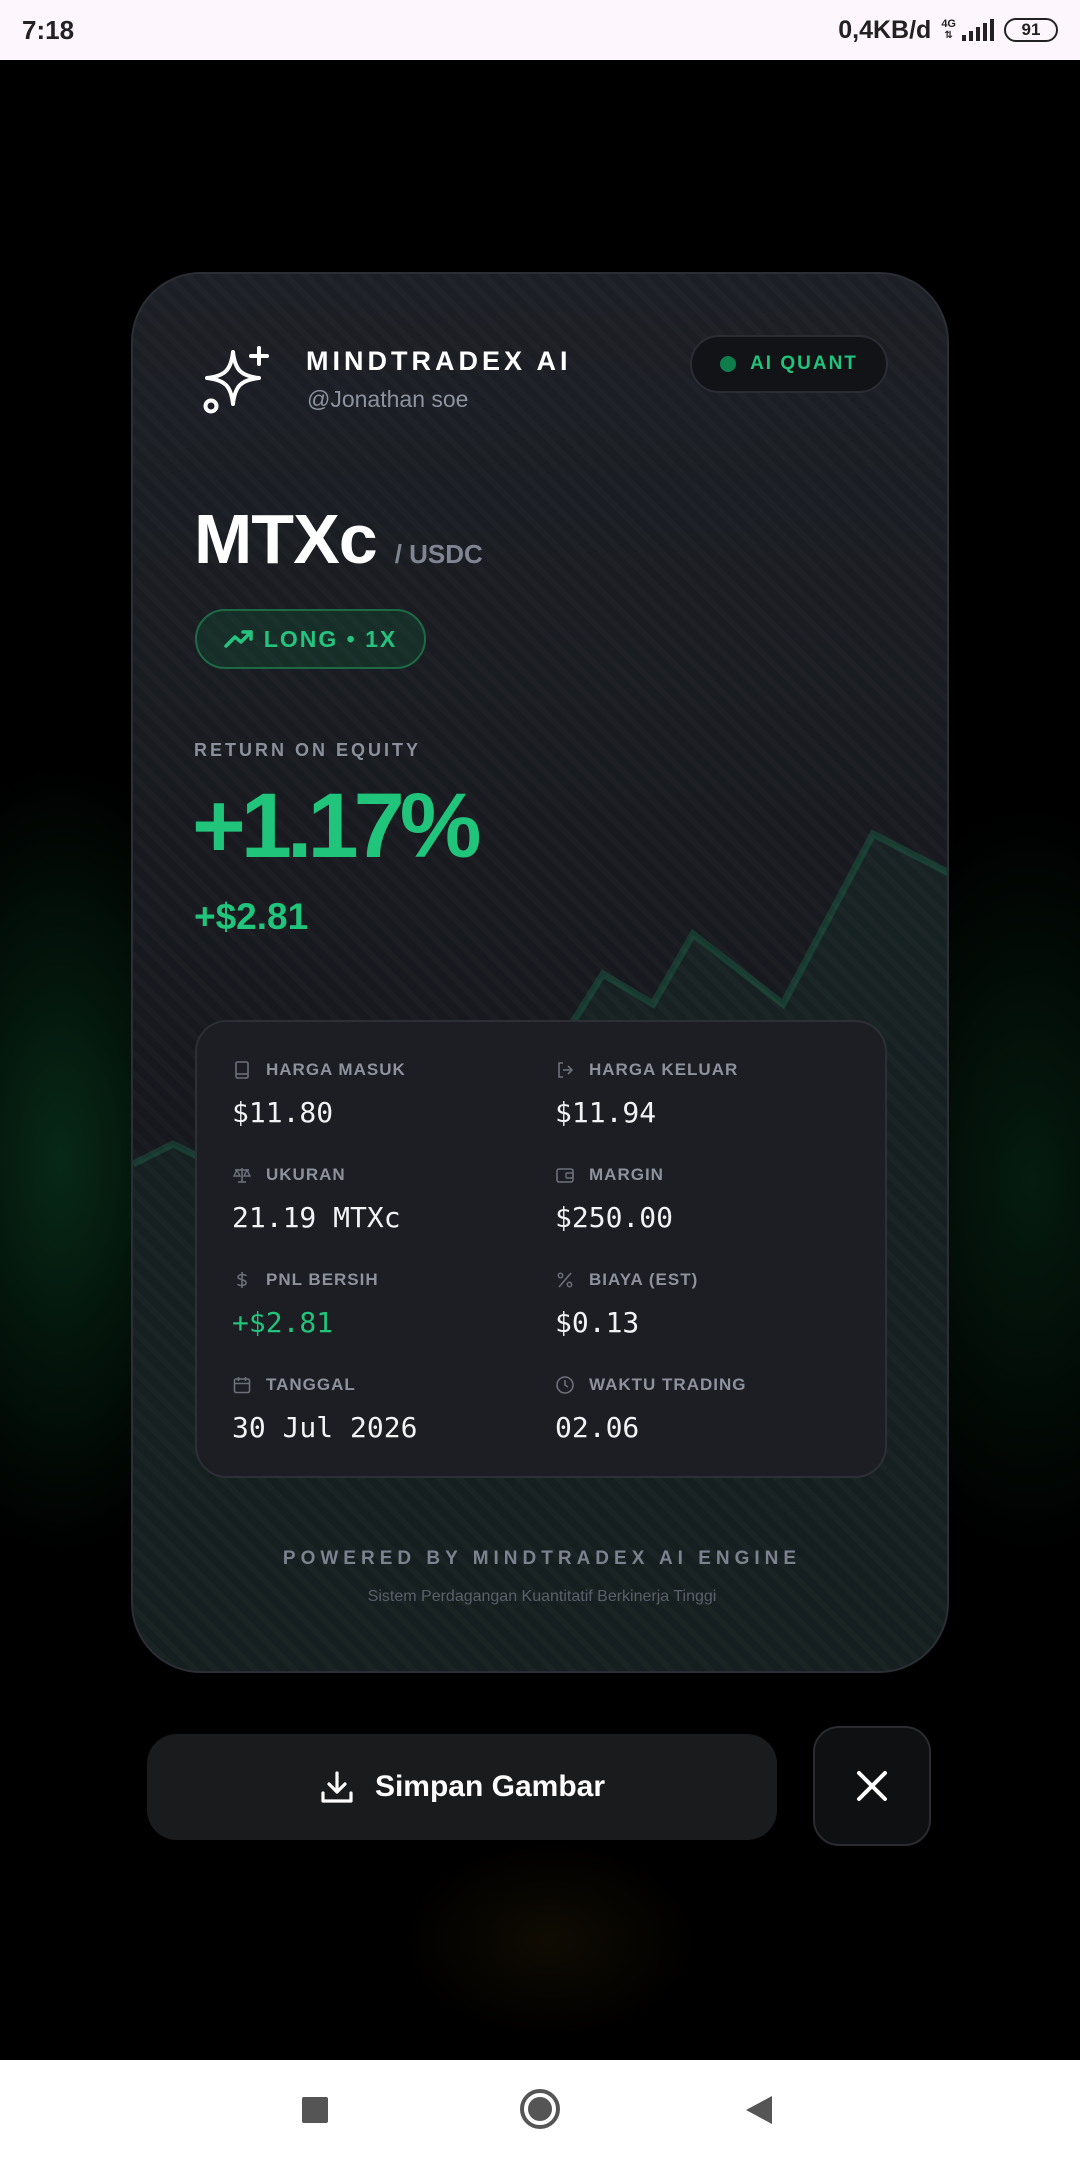 This screenshot has width=1080, height=2160. I want to click on stat-label: MARGIN, so click(626, 1174).